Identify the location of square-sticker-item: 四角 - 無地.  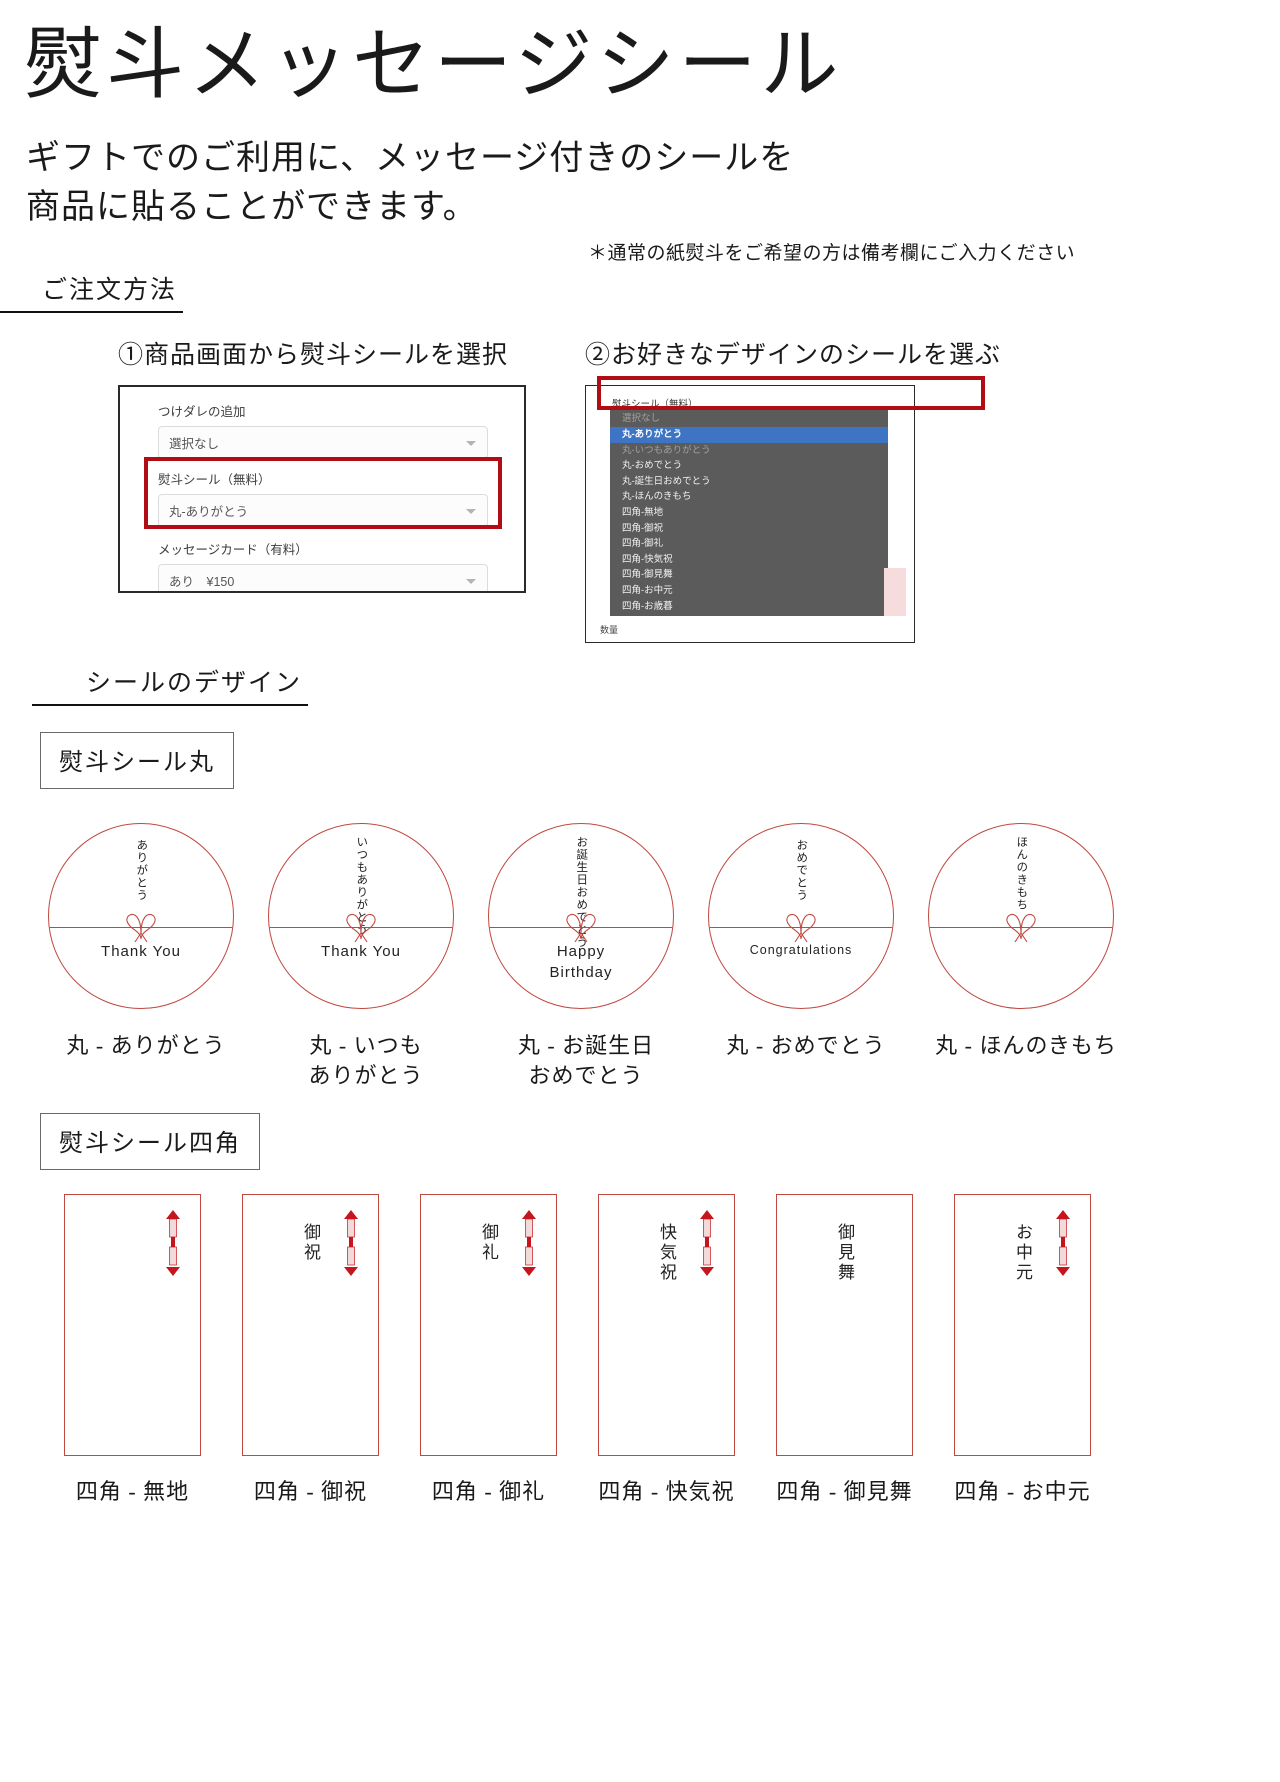
(132, 1349).